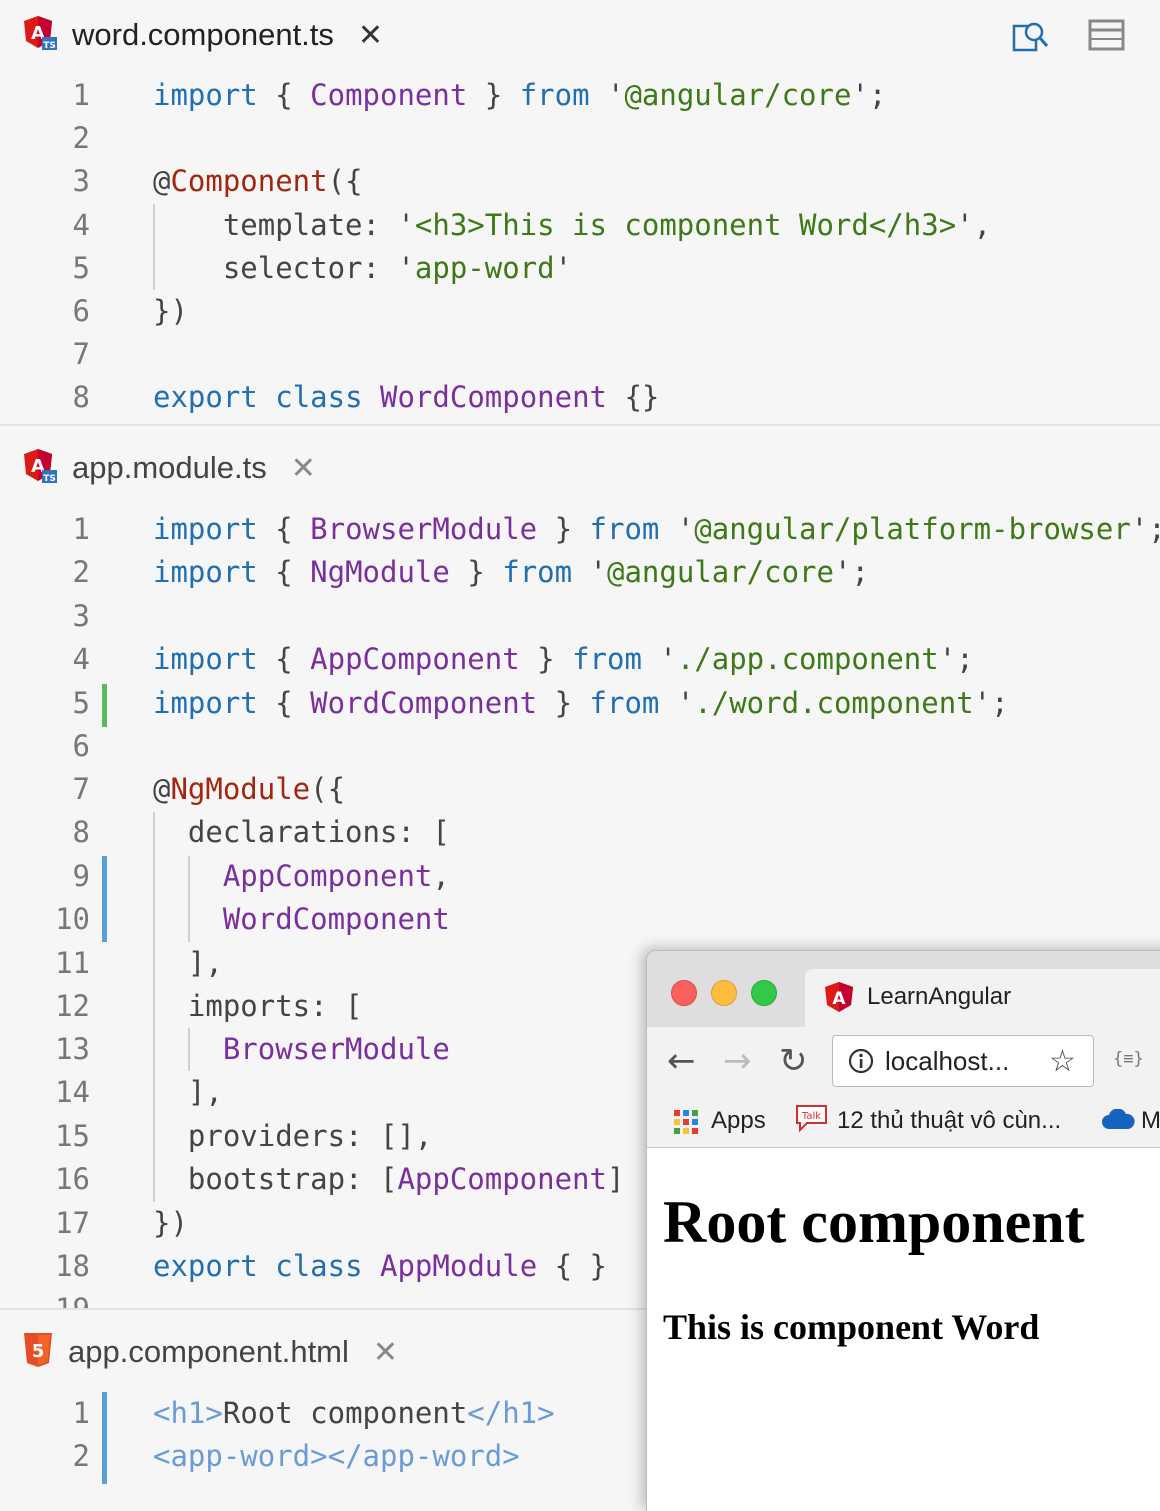 The height and width of the screenshot is (1511, 1160). Describe the element at coordinates (684, 993) in the screenshot. I see `close-window-button` at that location.